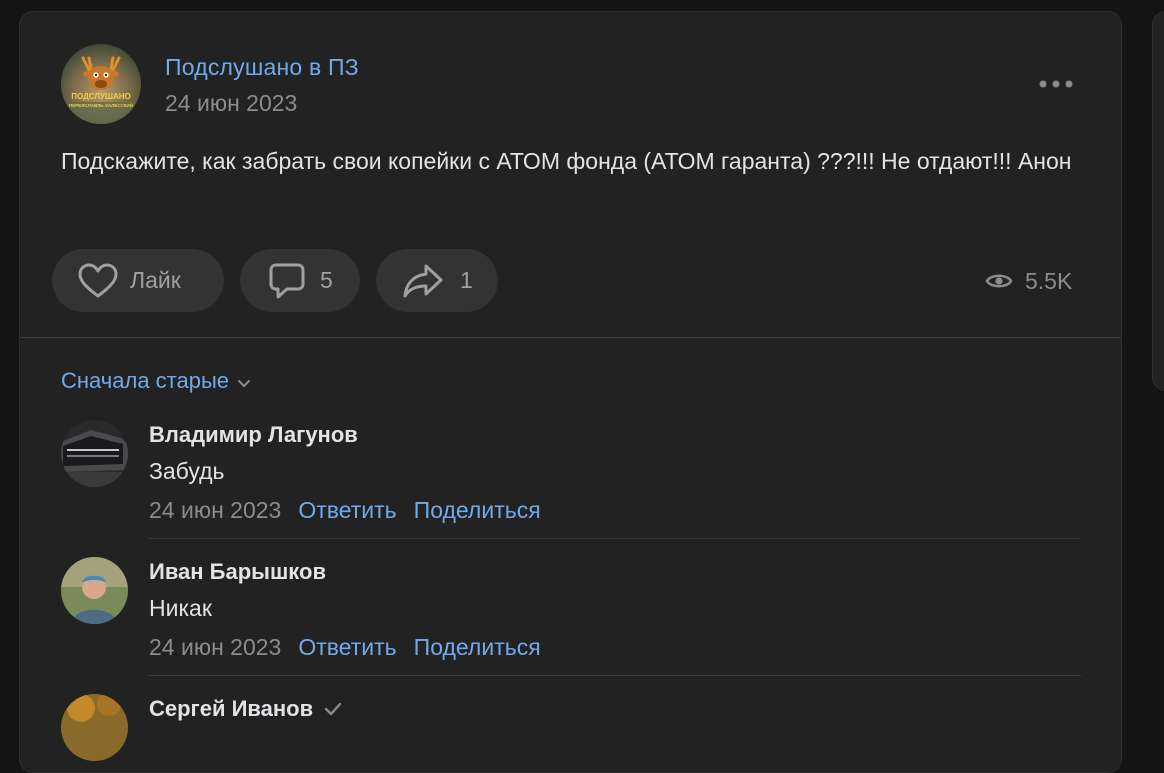  Describe the element at coordinates (180, 608) in the screenshot. I see `comment-text: Никак` at that location.